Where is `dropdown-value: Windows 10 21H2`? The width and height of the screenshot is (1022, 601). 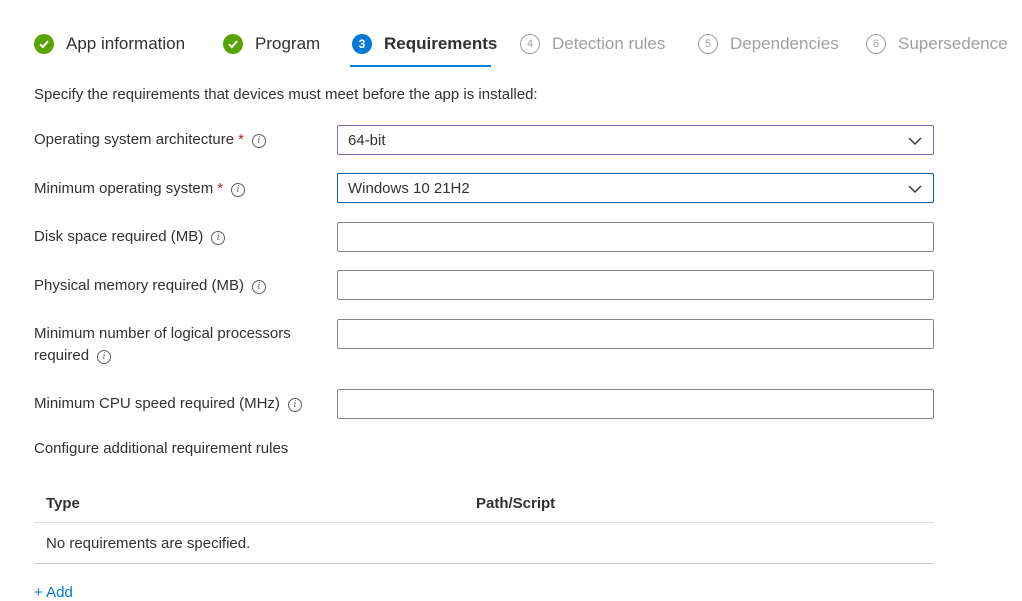 dropdown-value: Windows 10 21H2 is located at coordinates (409, 188).